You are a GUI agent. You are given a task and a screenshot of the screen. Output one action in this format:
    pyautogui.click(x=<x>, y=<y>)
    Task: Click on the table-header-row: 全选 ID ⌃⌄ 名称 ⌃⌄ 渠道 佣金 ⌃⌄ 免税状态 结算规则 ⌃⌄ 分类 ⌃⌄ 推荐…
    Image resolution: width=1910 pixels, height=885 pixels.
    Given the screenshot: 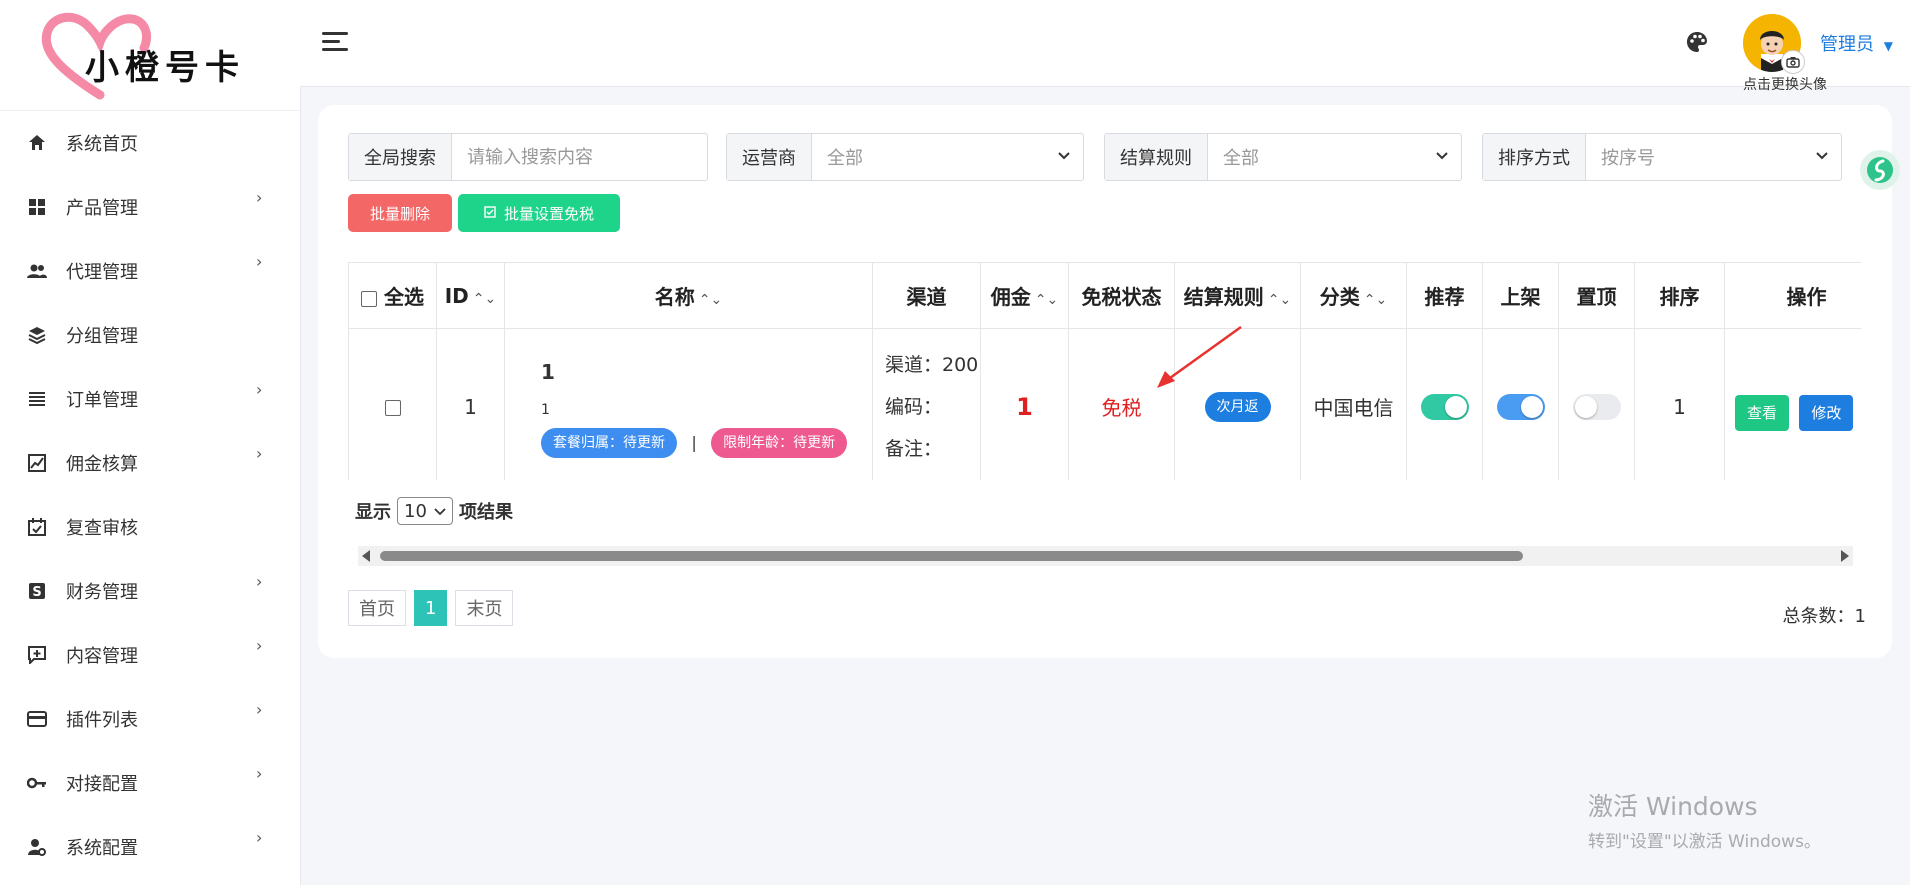 What is the action you would take?
    pyautogui.click(x=1104, y=295)
    